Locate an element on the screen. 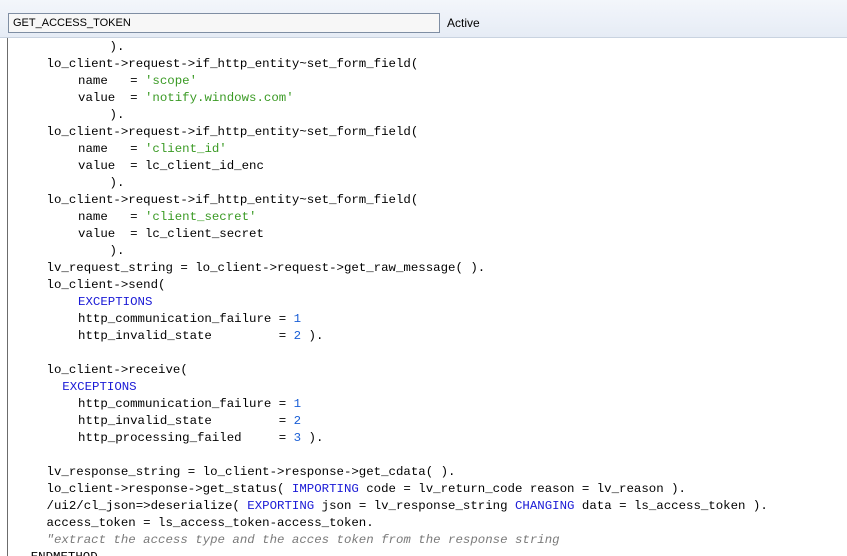 The image size is (847, 556). code-line: ENDMETHOD. is located at coordinates (68, 552).